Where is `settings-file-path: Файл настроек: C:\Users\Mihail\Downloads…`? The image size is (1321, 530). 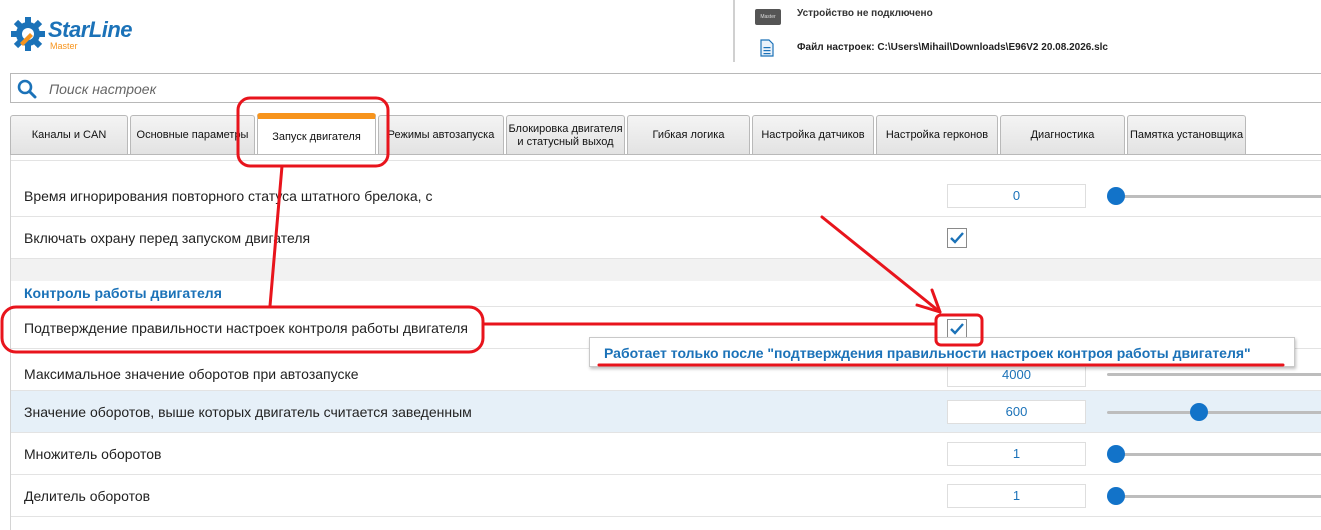 settings-file-path: Файл настроек: C:\Users\Mihail\Downloads… is located at coordinates (952, 47).